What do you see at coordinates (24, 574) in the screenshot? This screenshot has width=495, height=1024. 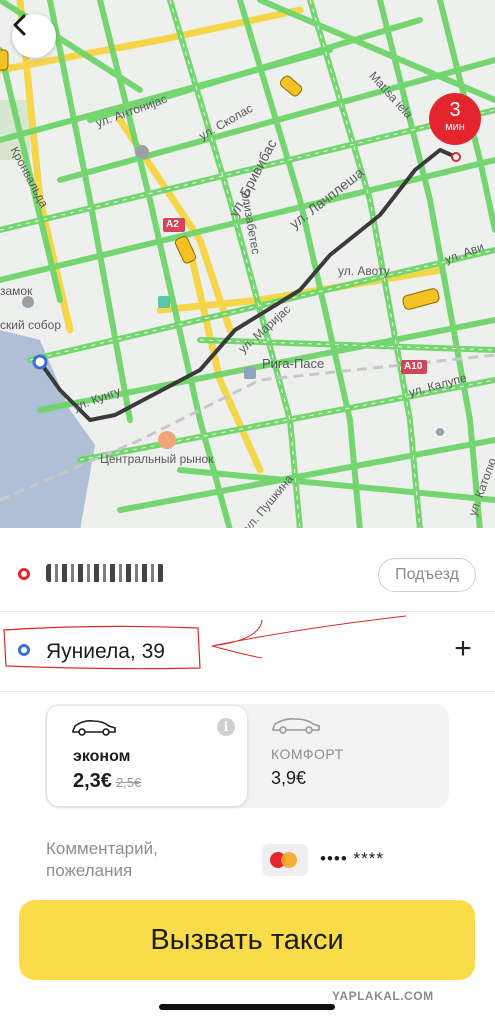 I see `pickup-dot-icon` at bounding box center [24, 574].